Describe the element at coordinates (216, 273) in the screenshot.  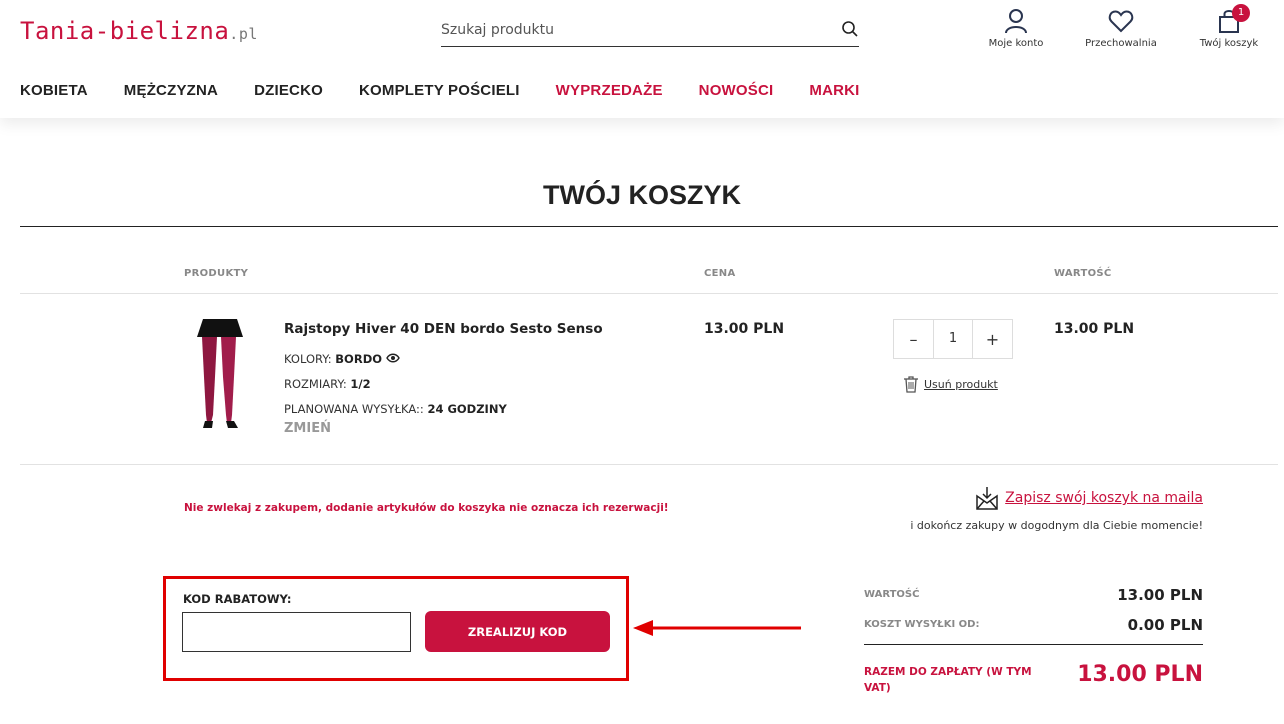
I see `column-header-products: PRODUKTY` at that location.